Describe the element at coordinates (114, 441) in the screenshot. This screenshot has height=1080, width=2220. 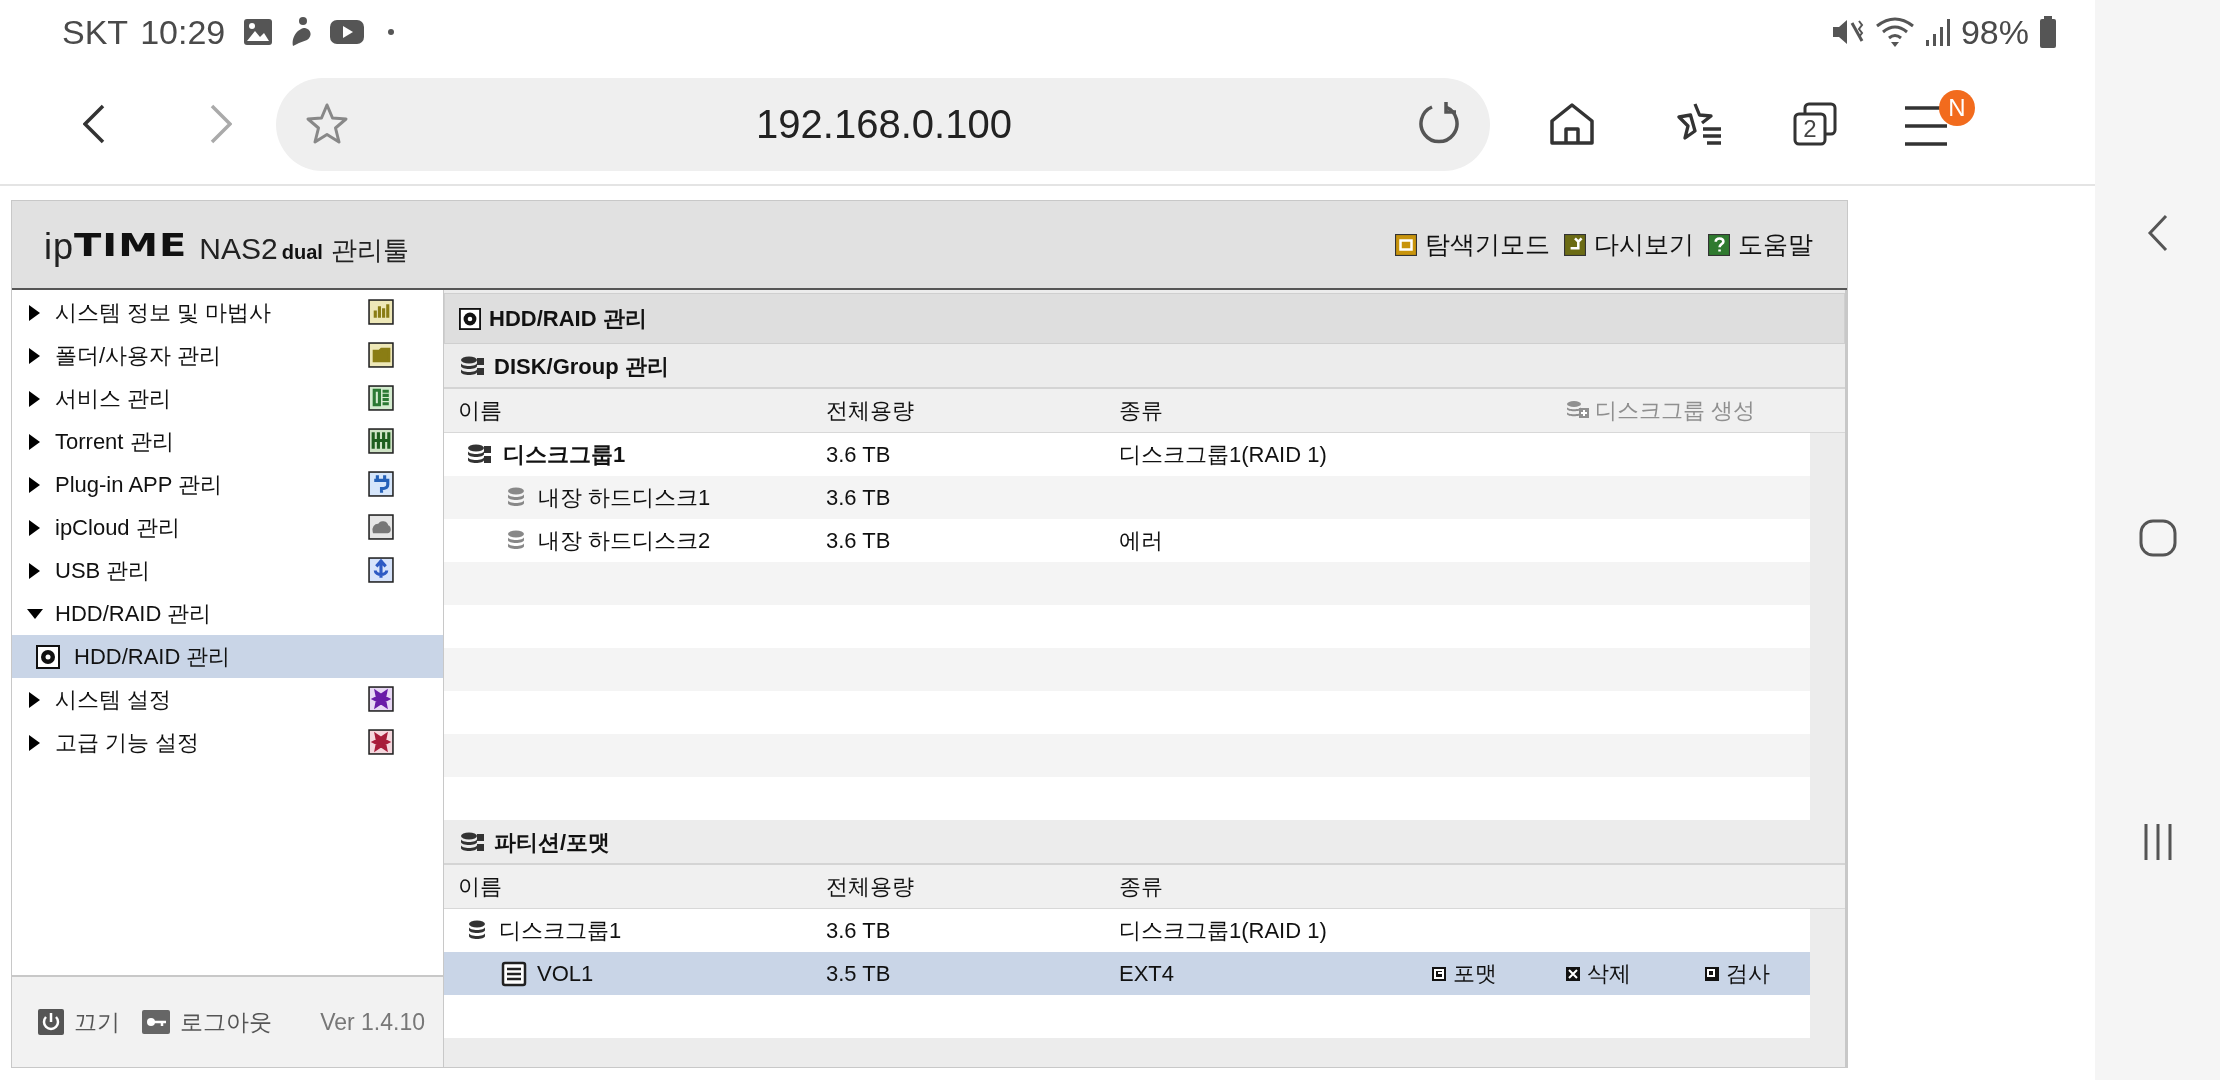
I see `menu-item: Torrent 관리` at that location.